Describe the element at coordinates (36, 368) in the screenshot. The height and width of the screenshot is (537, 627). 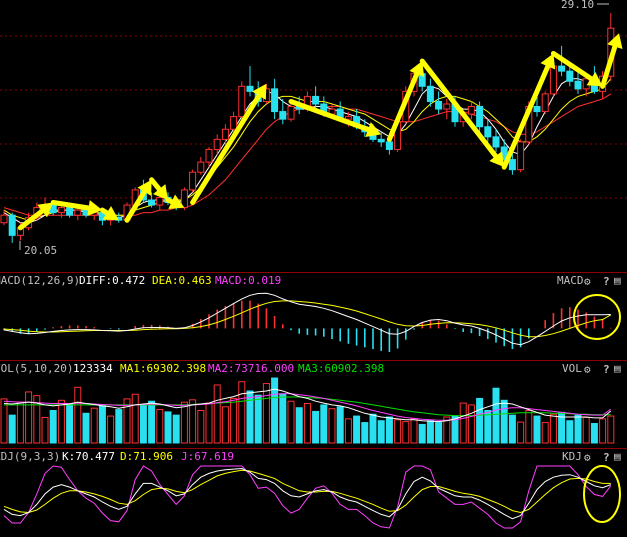
I see `vol-panel-name: VOL(5,10,20)` at that location.